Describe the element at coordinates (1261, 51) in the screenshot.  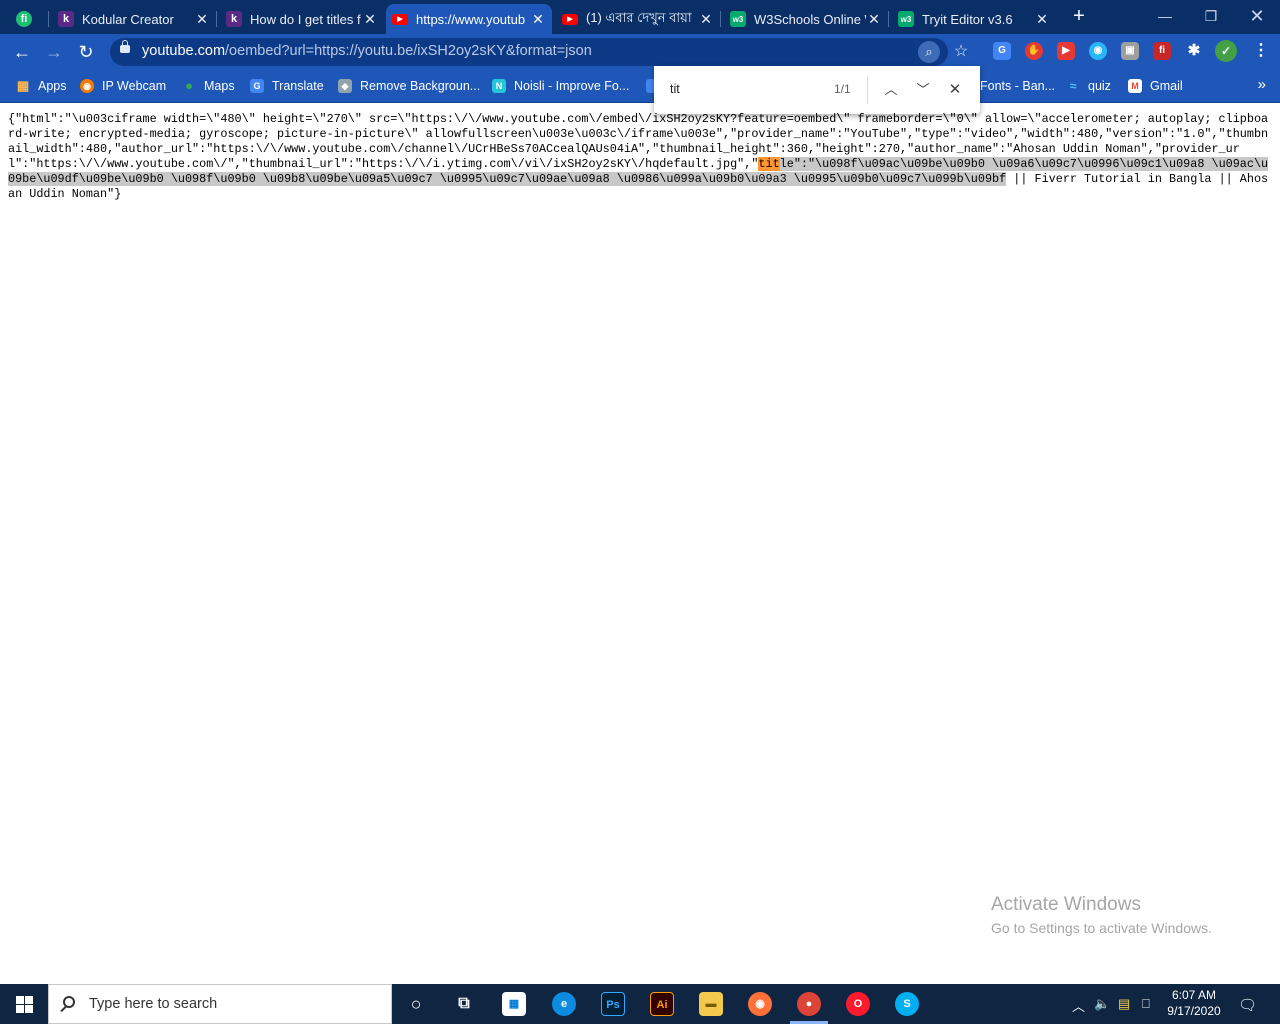
I see `menu-kebab-icon: ⋮` at that location.